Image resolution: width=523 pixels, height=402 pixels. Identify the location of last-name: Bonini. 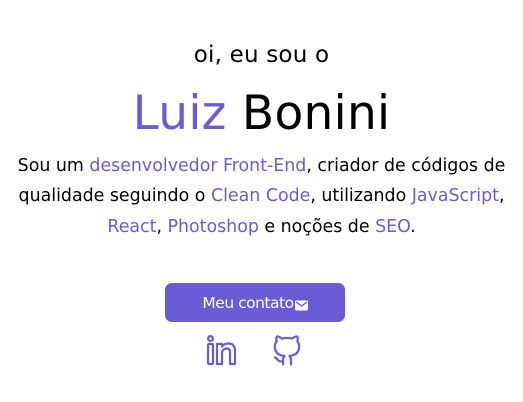
(316, 113).